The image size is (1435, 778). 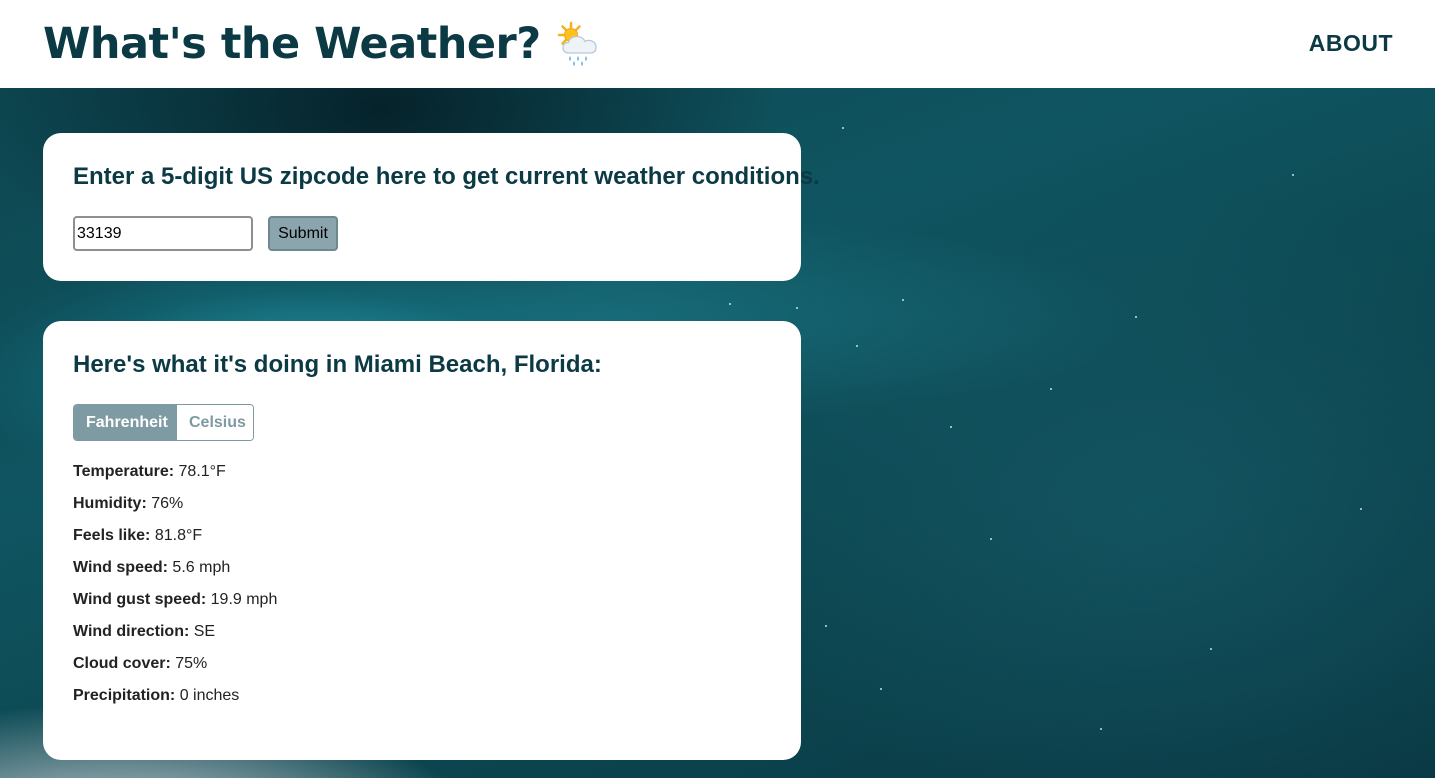 What do you see at coordinates (202, 471) in the screenshot?
I see `stat-value: 78.1°F` at bounding box center [202, 471].